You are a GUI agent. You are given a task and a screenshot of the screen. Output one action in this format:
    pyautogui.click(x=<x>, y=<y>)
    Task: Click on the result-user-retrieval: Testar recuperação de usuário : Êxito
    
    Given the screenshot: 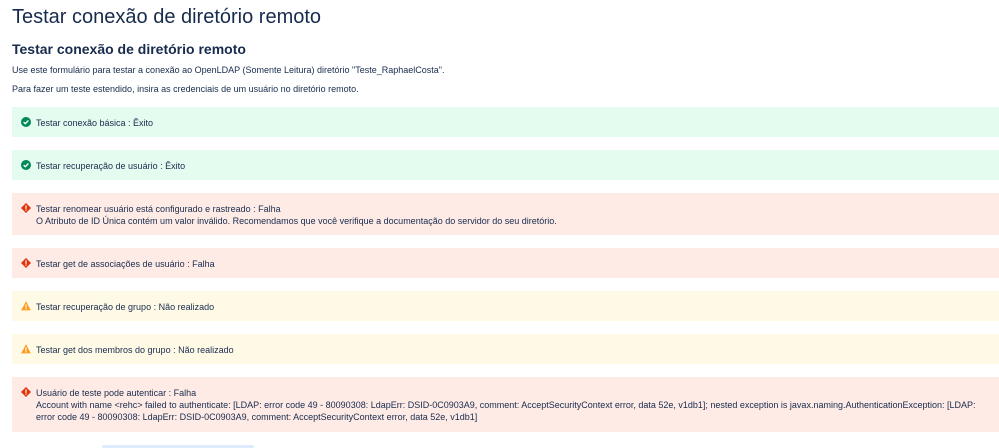 What is the action you would take?
    pyautogui.click(x=505, y=165)
    